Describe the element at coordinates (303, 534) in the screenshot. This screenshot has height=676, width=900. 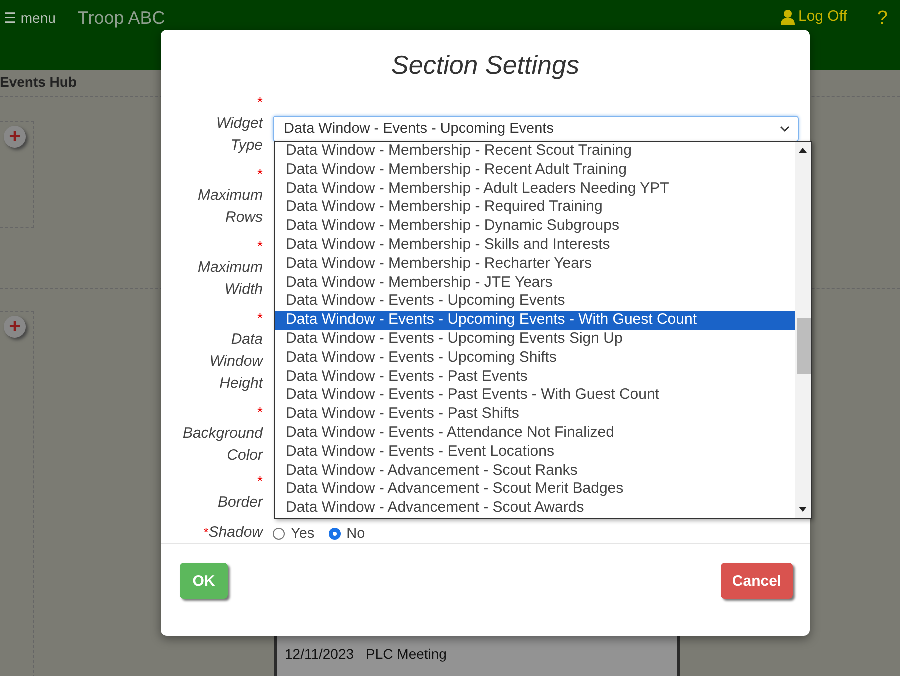
I see `radio-label: Yes` at that location.